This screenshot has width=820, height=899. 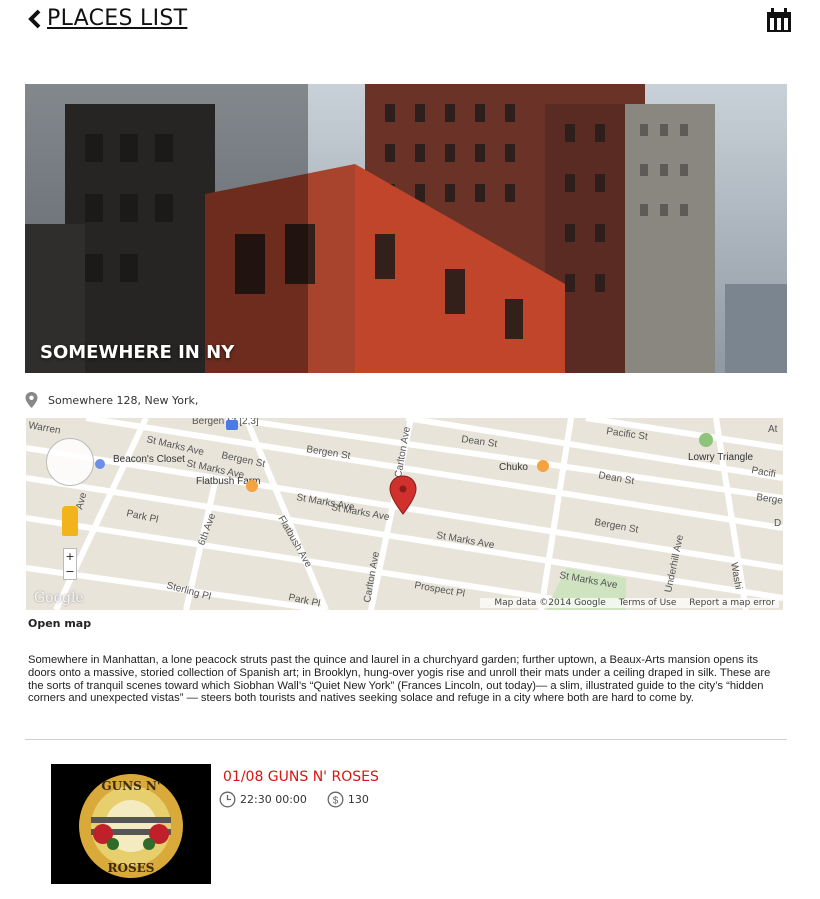 What do you see at coordinates (123, 400) in the screenshot?
I see `place-address: Somewhere 128, New York,` at bounding box center [123, 400].